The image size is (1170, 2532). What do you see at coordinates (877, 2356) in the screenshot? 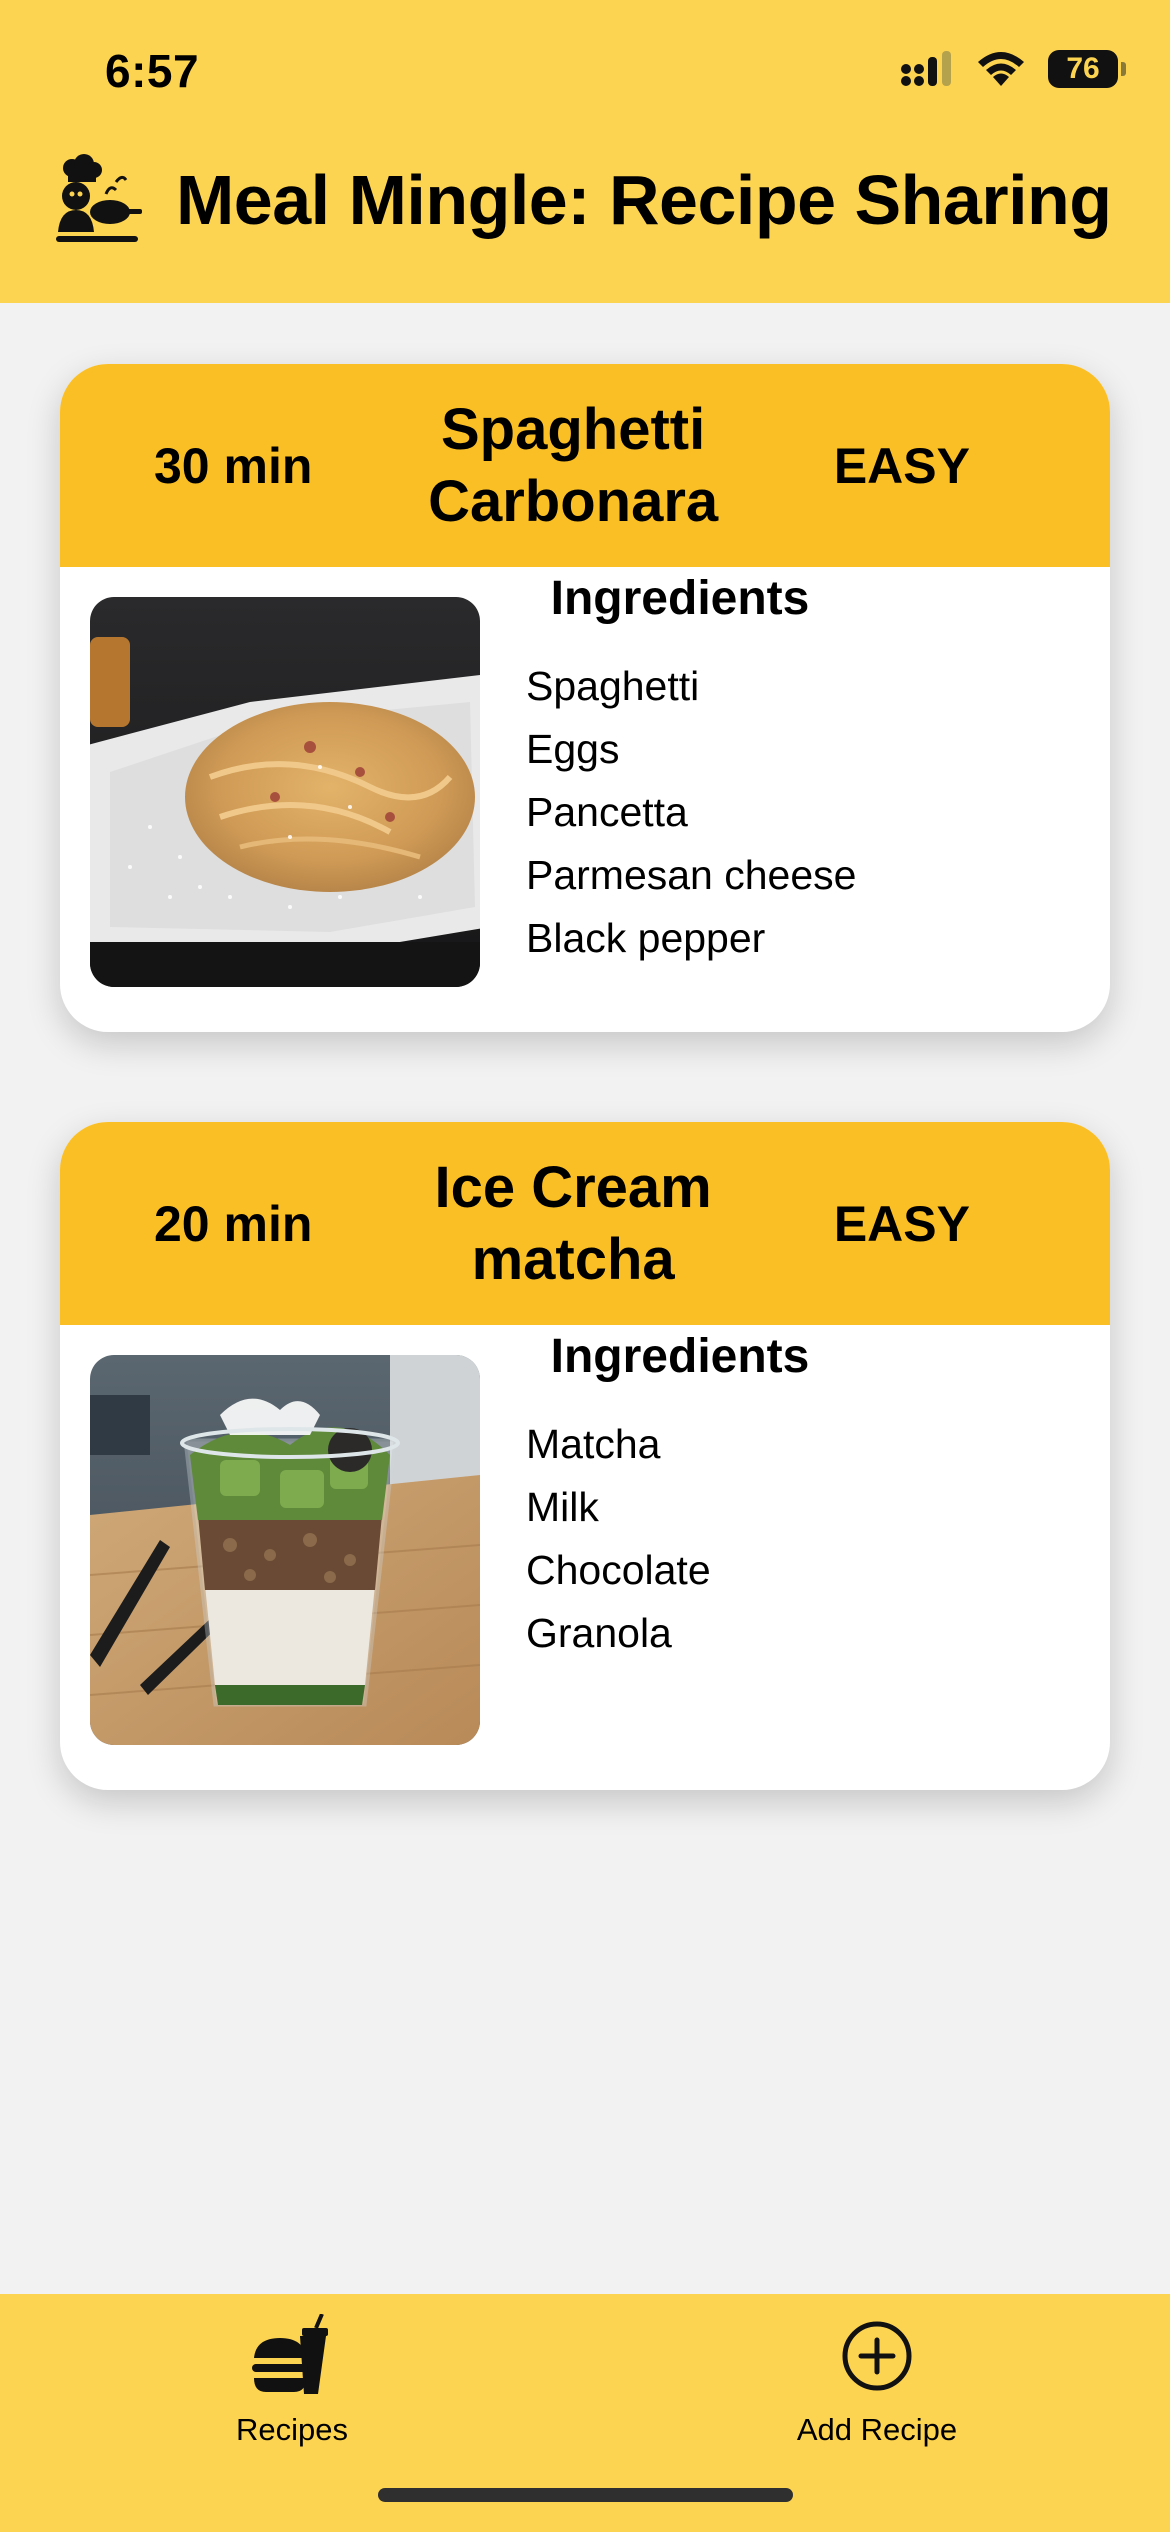
I see `plus-circle-icon` at bounding box center [877, 2356].